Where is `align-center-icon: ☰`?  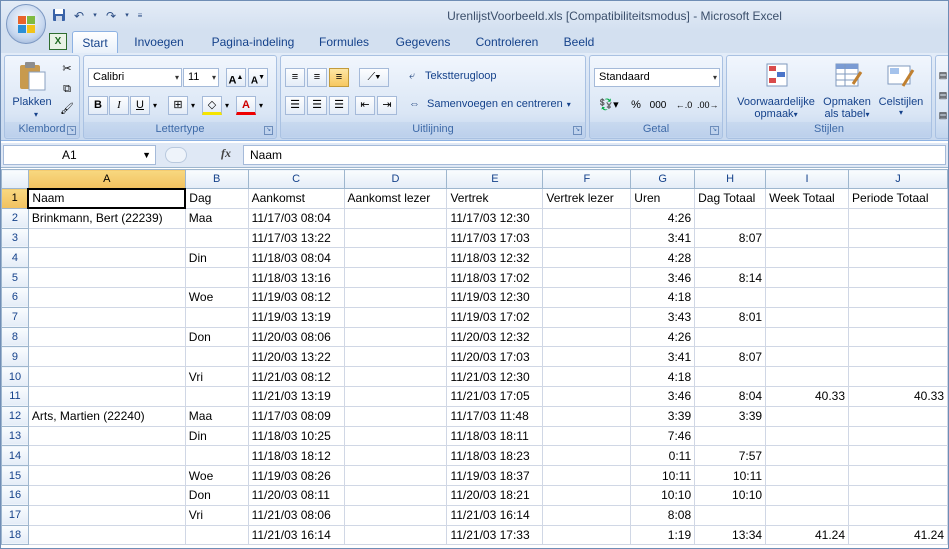
align-center-icon: ☰ is located at coordinates (317, 105).